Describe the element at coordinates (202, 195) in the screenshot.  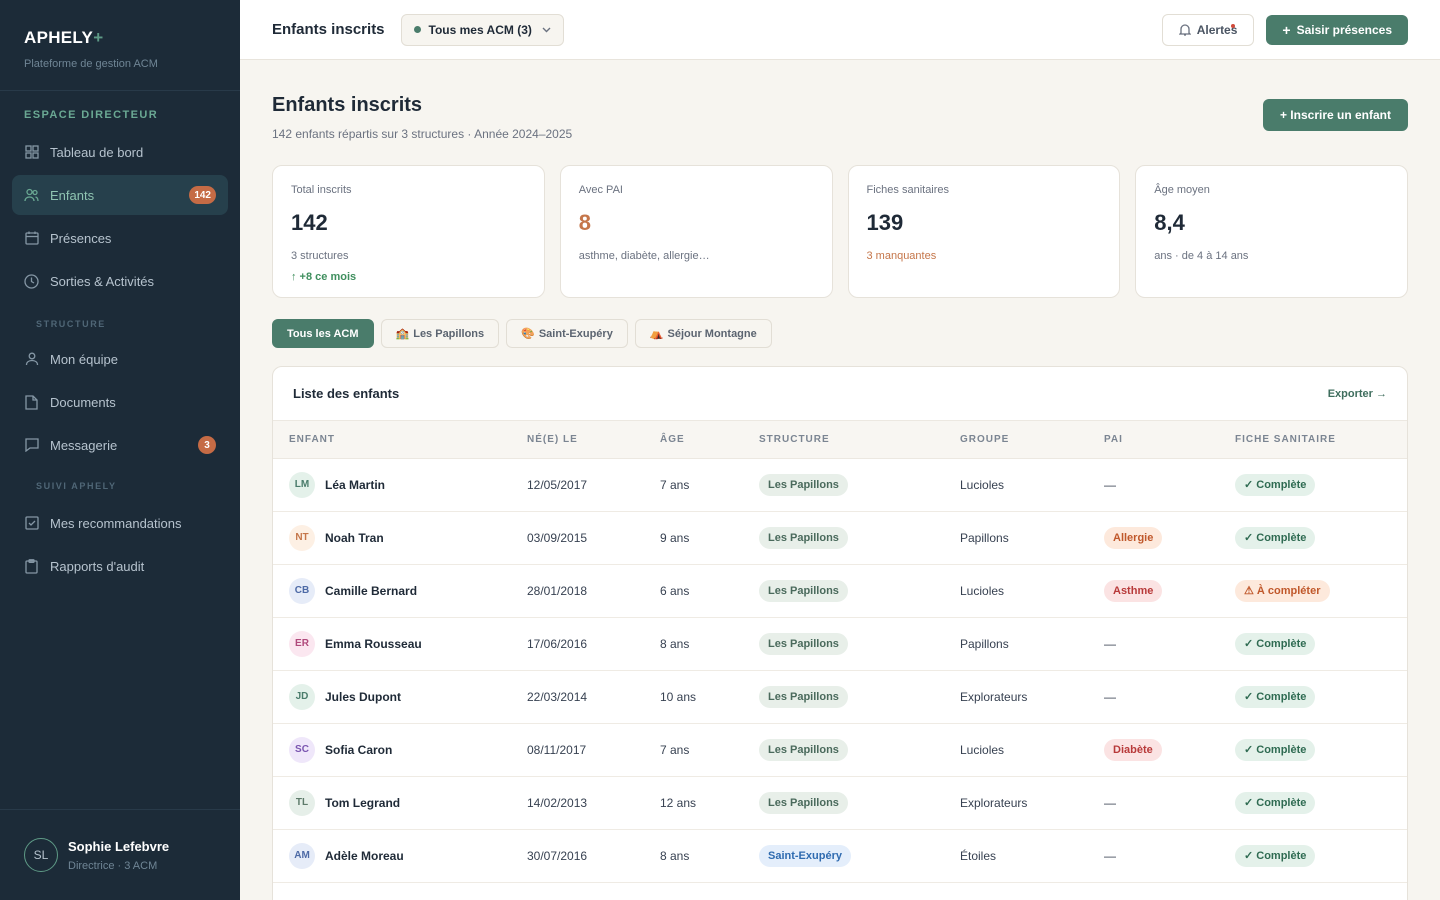
I see `enfants-count-badge: 142` at that location.